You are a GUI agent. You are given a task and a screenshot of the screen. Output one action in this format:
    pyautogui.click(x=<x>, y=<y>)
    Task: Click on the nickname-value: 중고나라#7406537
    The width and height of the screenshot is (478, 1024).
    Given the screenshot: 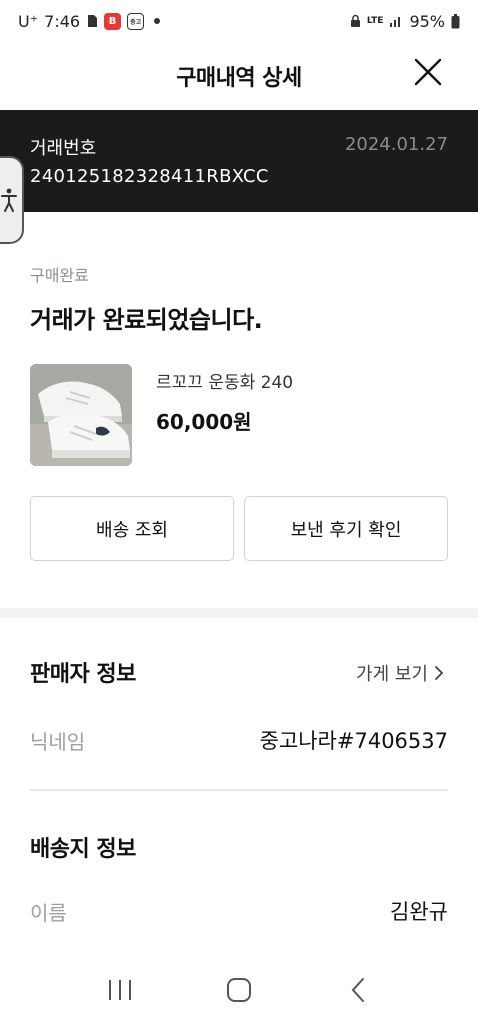 What is the action you would take?
    pyautogui.click(x=353, y=741)
    